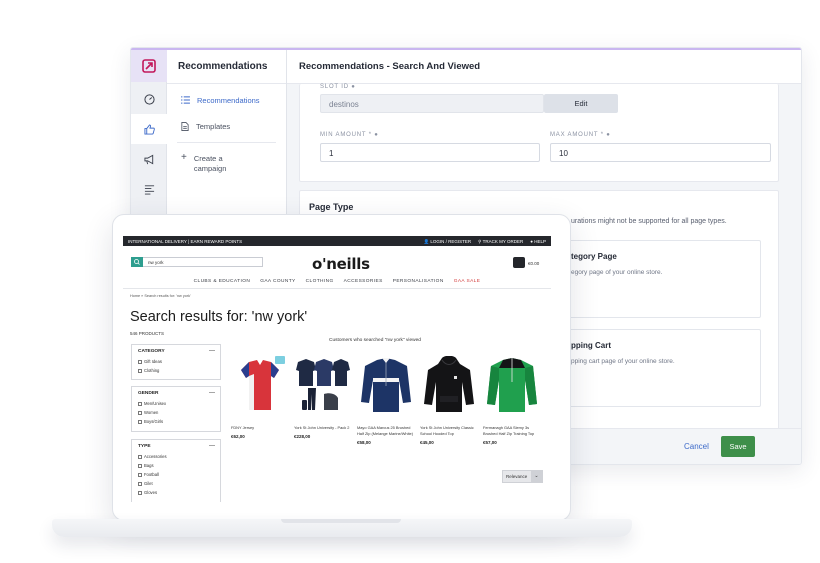 Image resolution: width=820 pixels, height=563 pixels. What do you see at coordinates (418, 281) in the screenshot?
I see `nav-personalisation: PERSONALISATION` at bounding box center [418, 281].